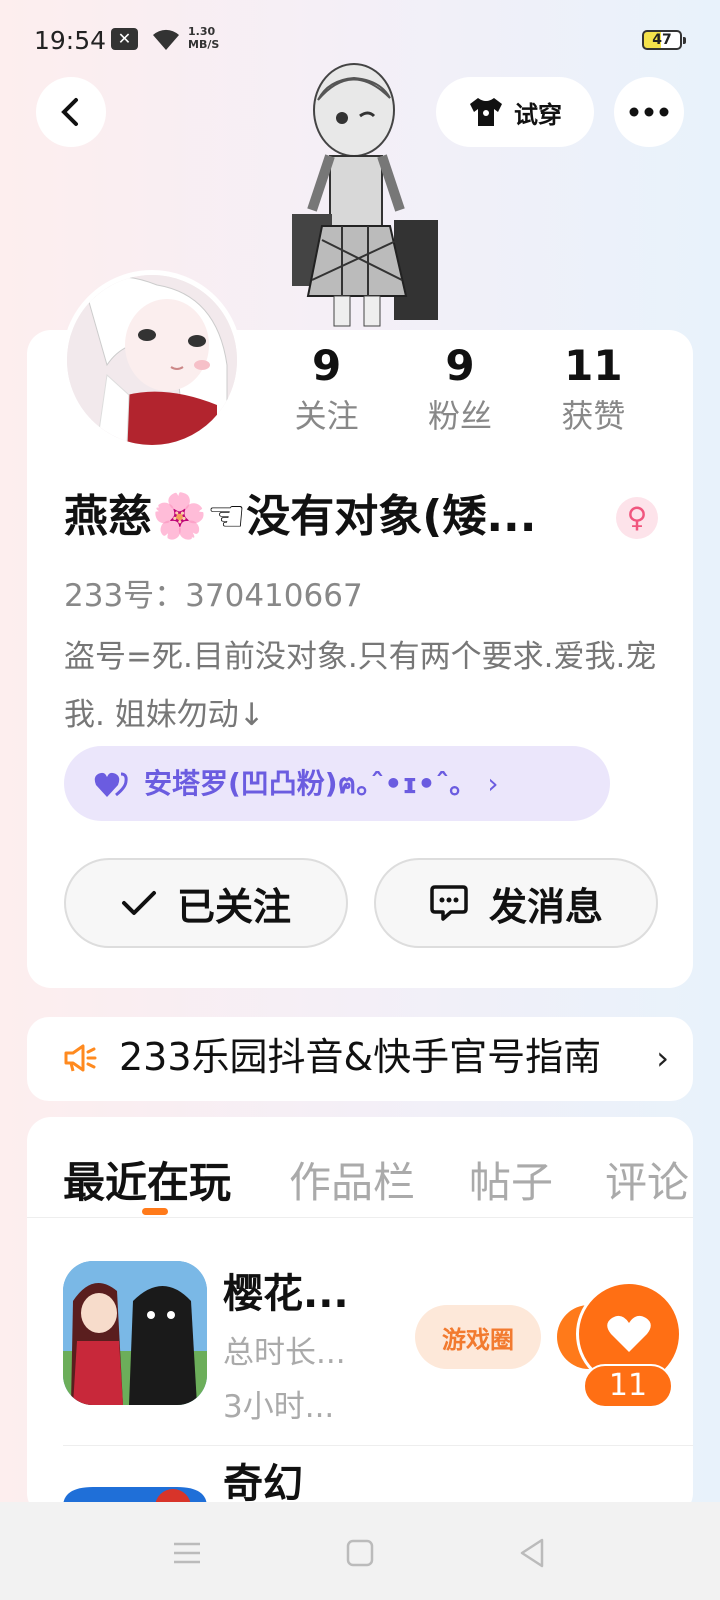 Image resolution: width=720 pixels, height=1600 pixels. What do you see at coordinates (664, 40) in the screenshot?
I see `battery-icon: 47` at bounding box center [664, 40].